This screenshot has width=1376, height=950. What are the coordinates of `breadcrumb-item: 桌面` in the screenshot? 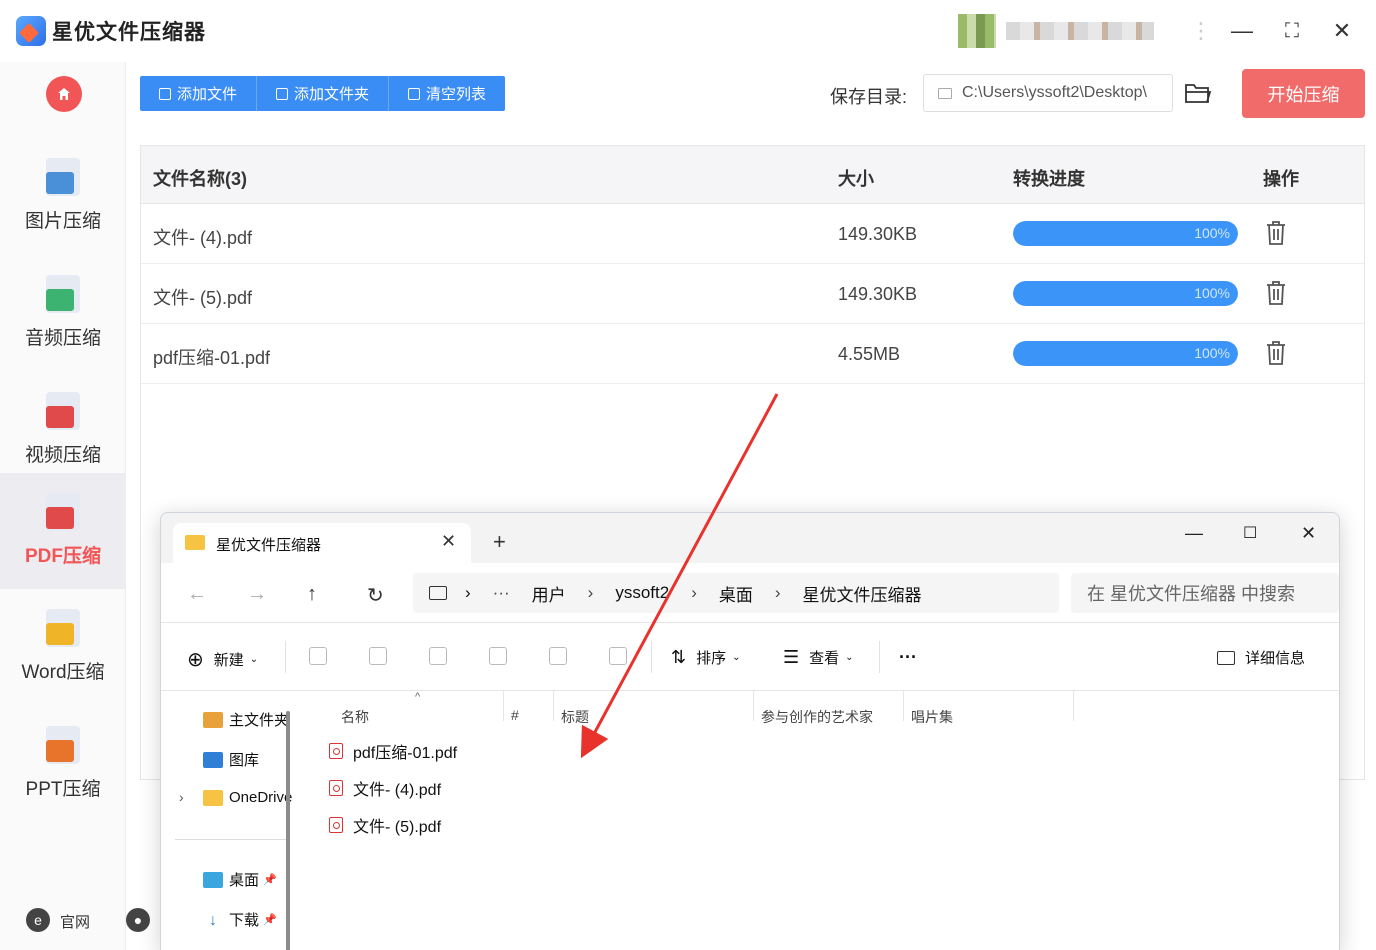 It's located at (736, 593).